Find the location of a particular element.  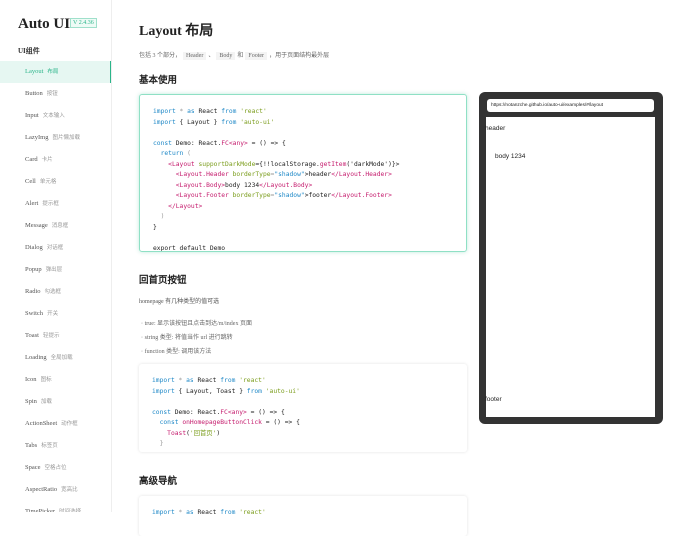

sidebar-item-radio: Radio 勾选框 is located at coordinates (55, 292).